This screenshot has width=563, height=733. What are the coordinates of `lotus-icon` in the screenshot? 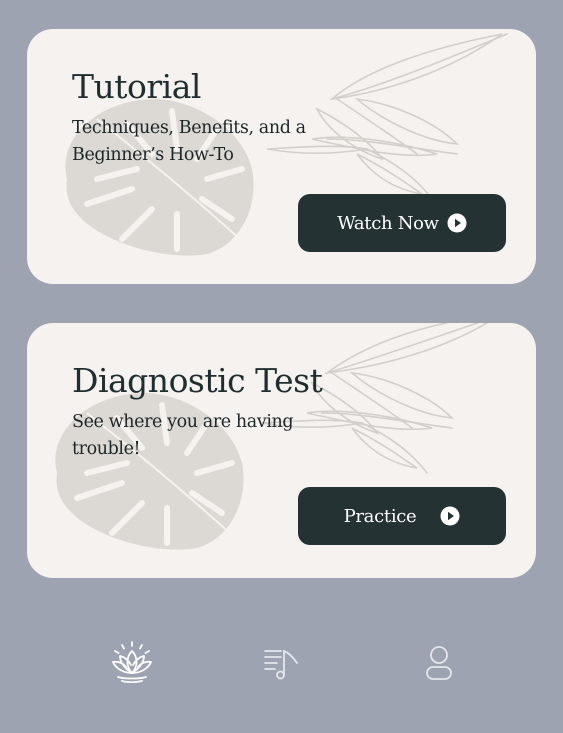 It's located at (132, 662).